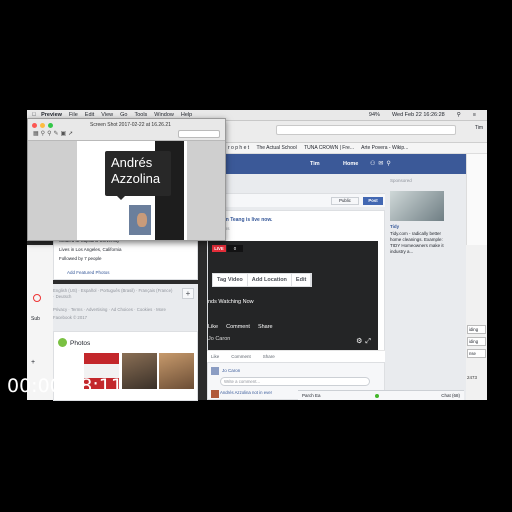  I want to click on add-language-button: +, so click(188, 293).